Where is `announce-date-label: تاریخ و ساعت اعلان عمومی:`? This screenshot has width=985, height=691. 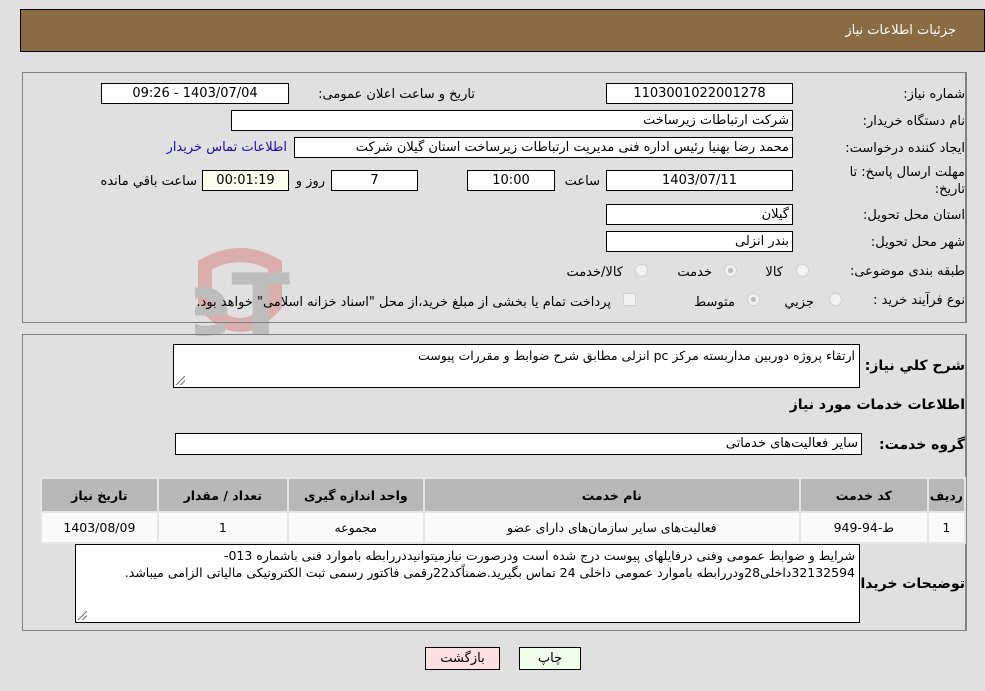
announce-date-label: تاریخ و ساعت اعلان عمومی: is located at coordinates (396, 94).